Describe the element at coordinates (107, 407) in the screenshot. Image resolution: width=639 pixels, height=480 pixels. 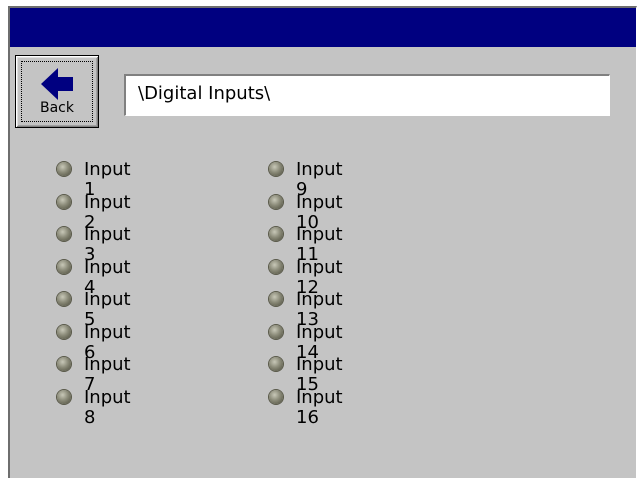
I see `input-label: Input 8` at that location.